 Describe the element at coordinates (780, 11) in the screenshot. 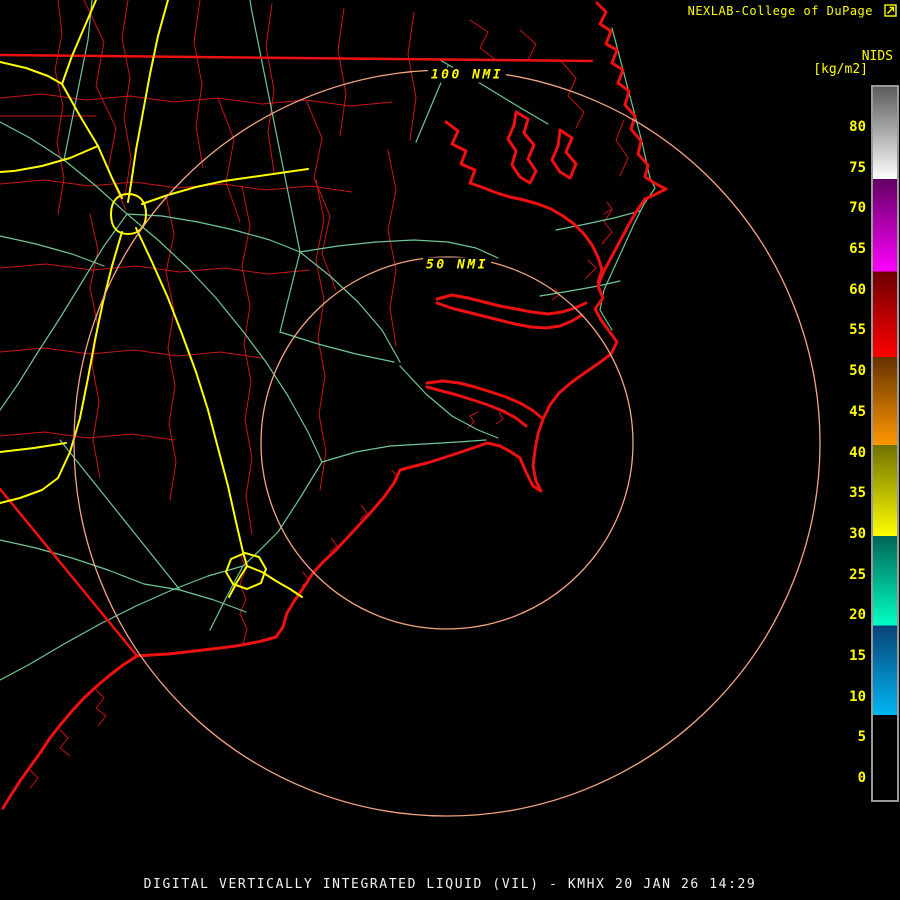

I see `brand-text: NEXLAB-College of DuPage` at that location.